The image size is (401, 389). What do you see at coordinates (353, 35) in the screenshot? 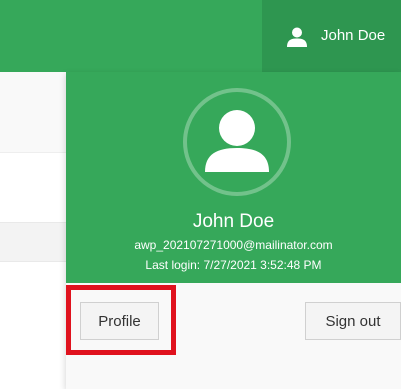
I see `user-menu-name: John Doe` at bounding box center [353, 35].